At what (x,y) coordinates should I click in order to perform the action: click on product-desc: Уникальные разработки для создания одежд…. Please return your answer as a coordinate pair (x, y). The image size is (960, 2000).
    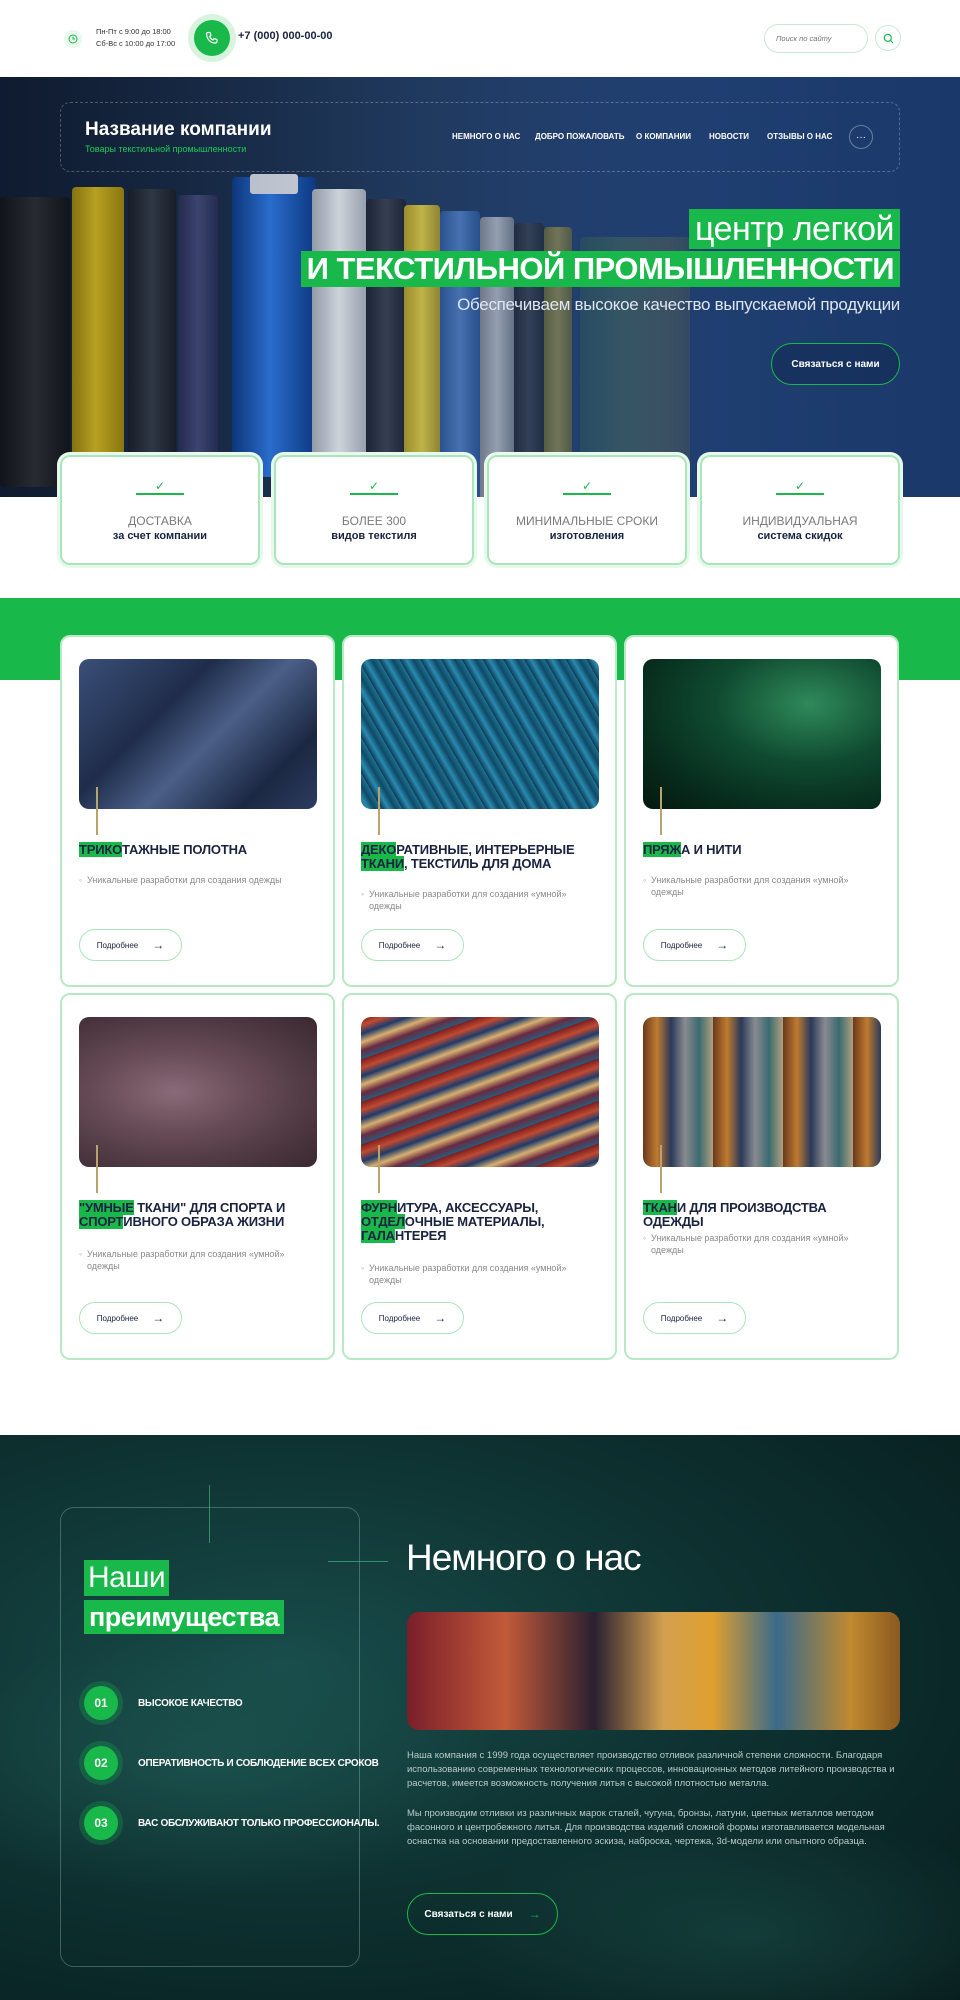
    Looking at the image, I should click on (199, 880).